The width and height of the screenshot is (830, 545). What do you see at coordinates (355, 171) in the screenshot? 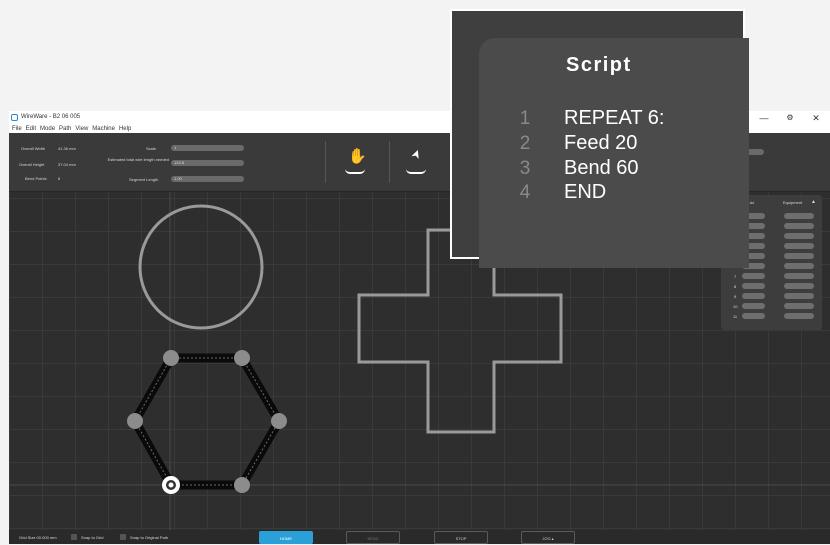
I see `hand-tool-underline` at bounding box center [355, 171].